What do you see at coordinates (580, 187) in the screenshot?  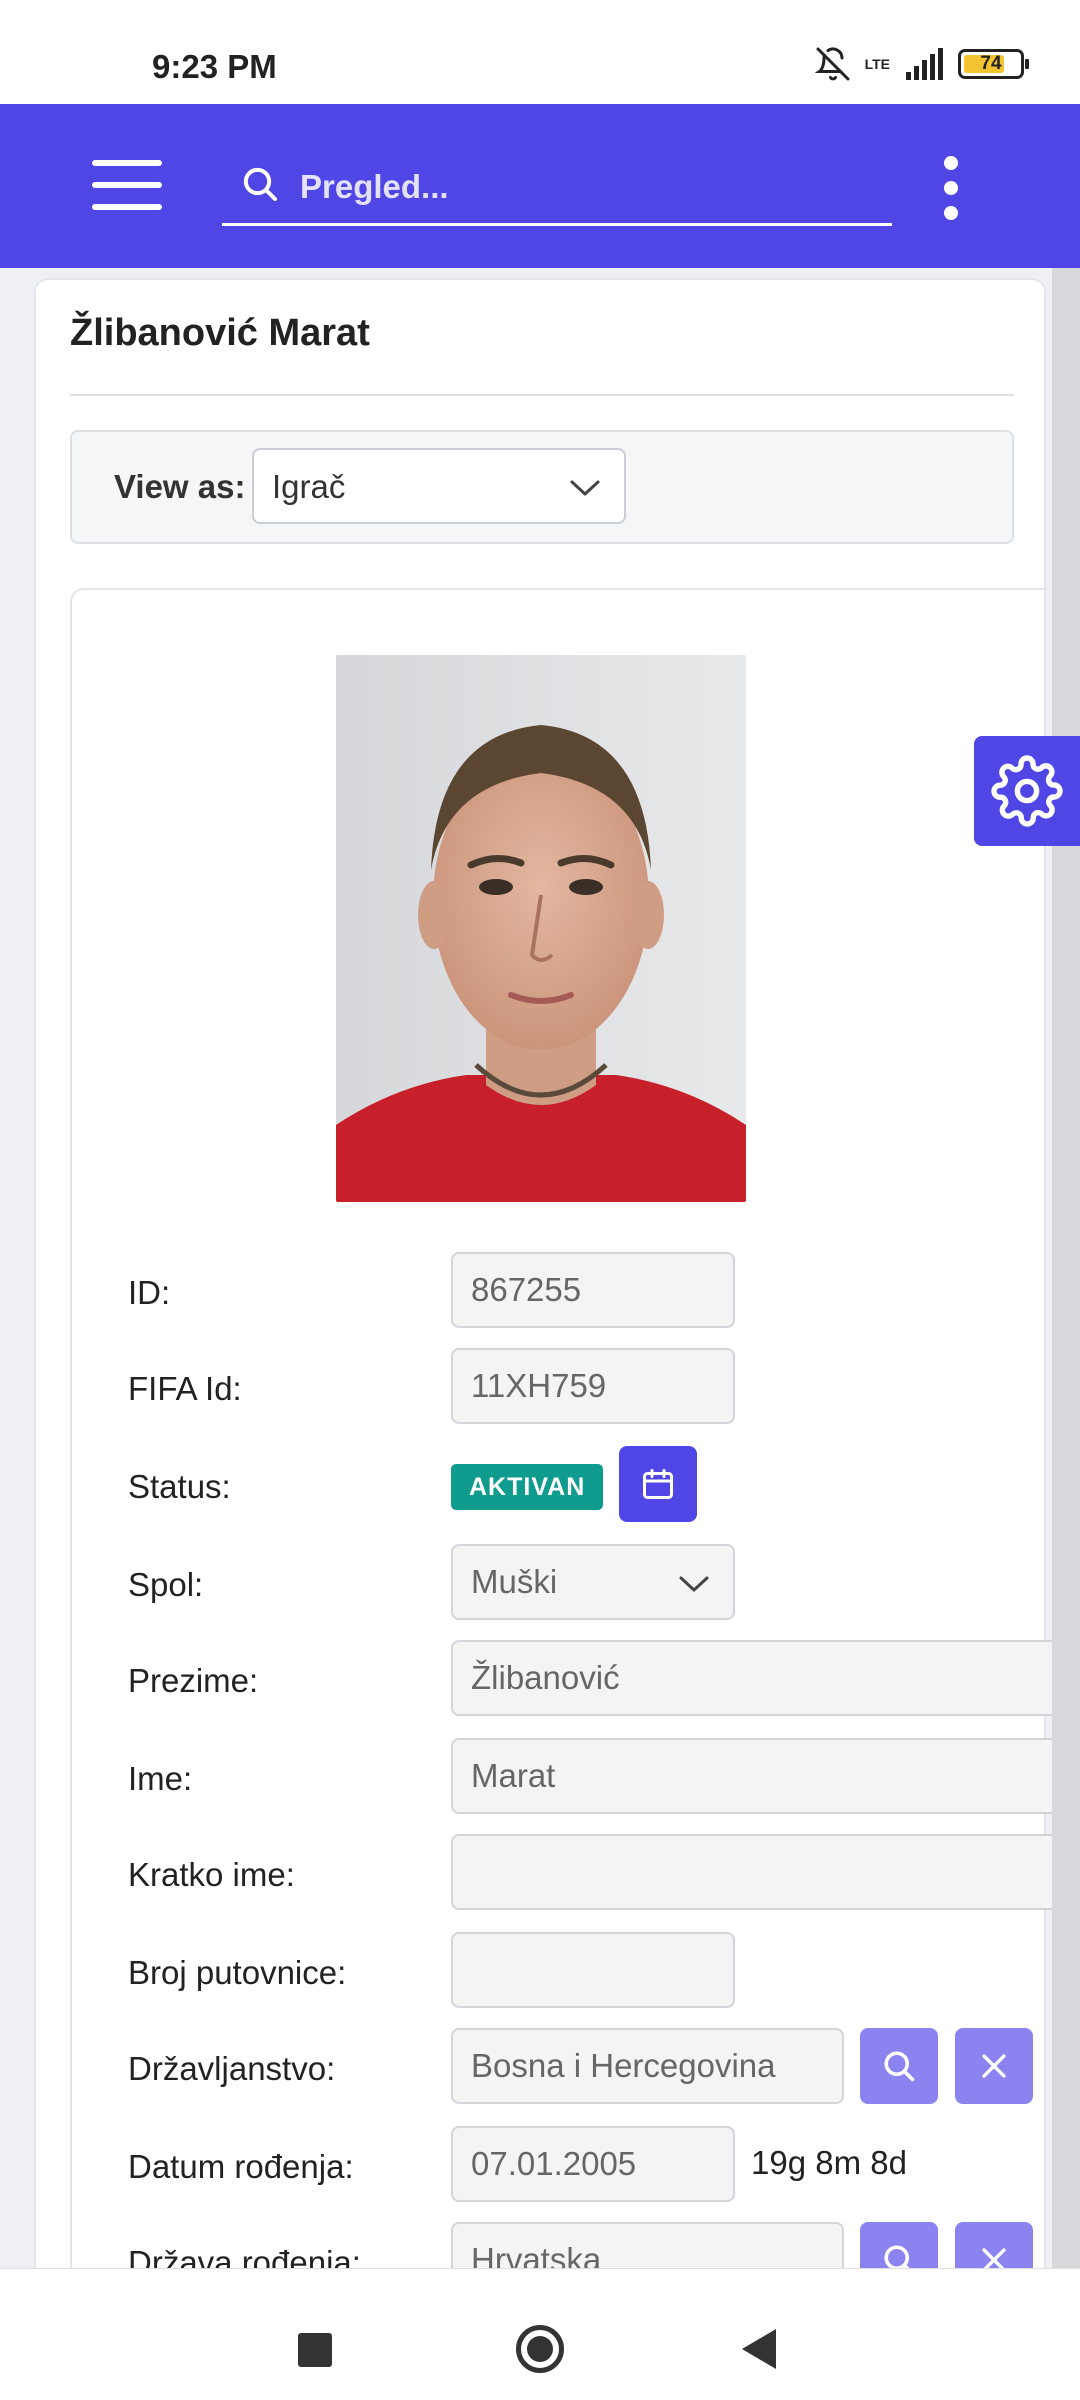 I see `search-input` at bounding box center [580, 187].